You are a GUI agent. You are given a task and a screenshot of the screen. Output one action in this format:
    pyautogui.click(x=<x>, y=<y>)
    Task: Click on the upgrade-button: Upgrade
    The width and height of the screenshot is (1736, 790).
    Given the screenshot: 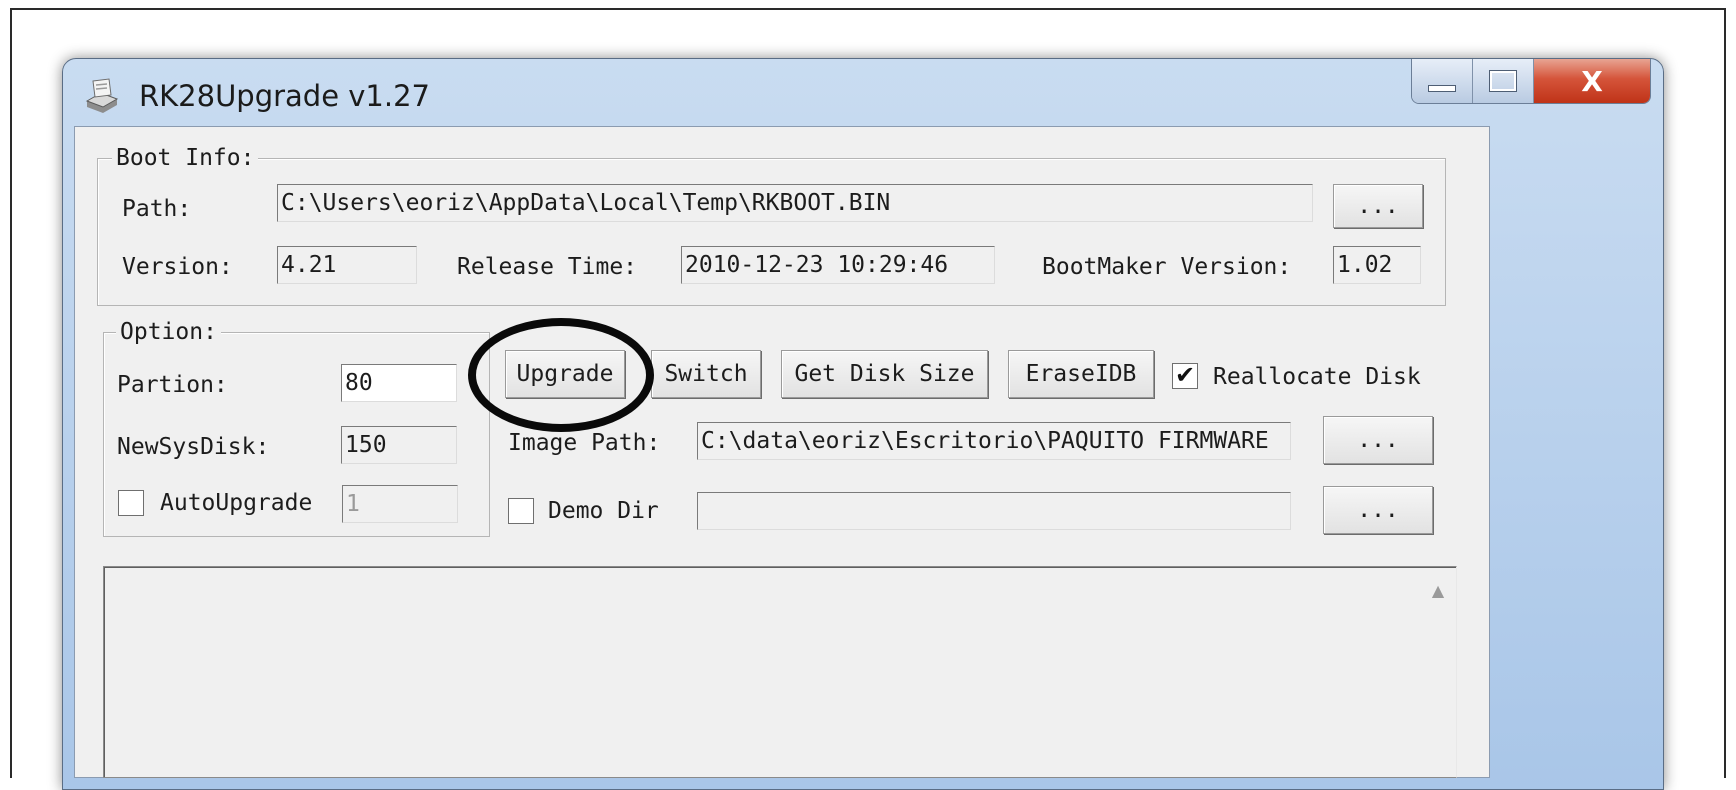 What is the action you would take?
    pyautogui.click(x=565, y=374)
    